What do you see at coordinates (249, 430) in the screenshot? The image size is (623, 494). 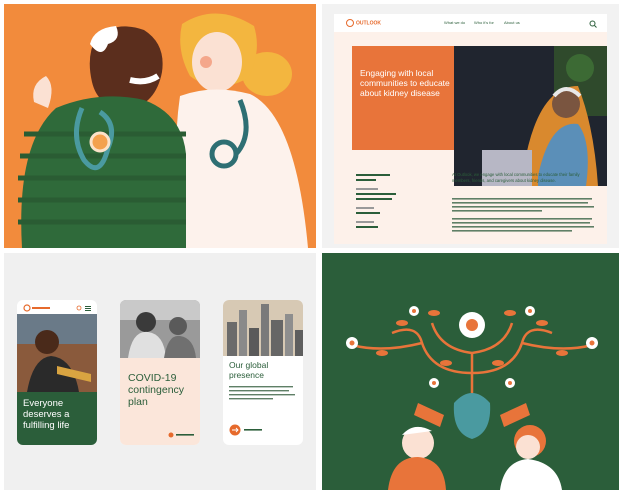 I see `arrow-icon` at bounding box center [249, 430].